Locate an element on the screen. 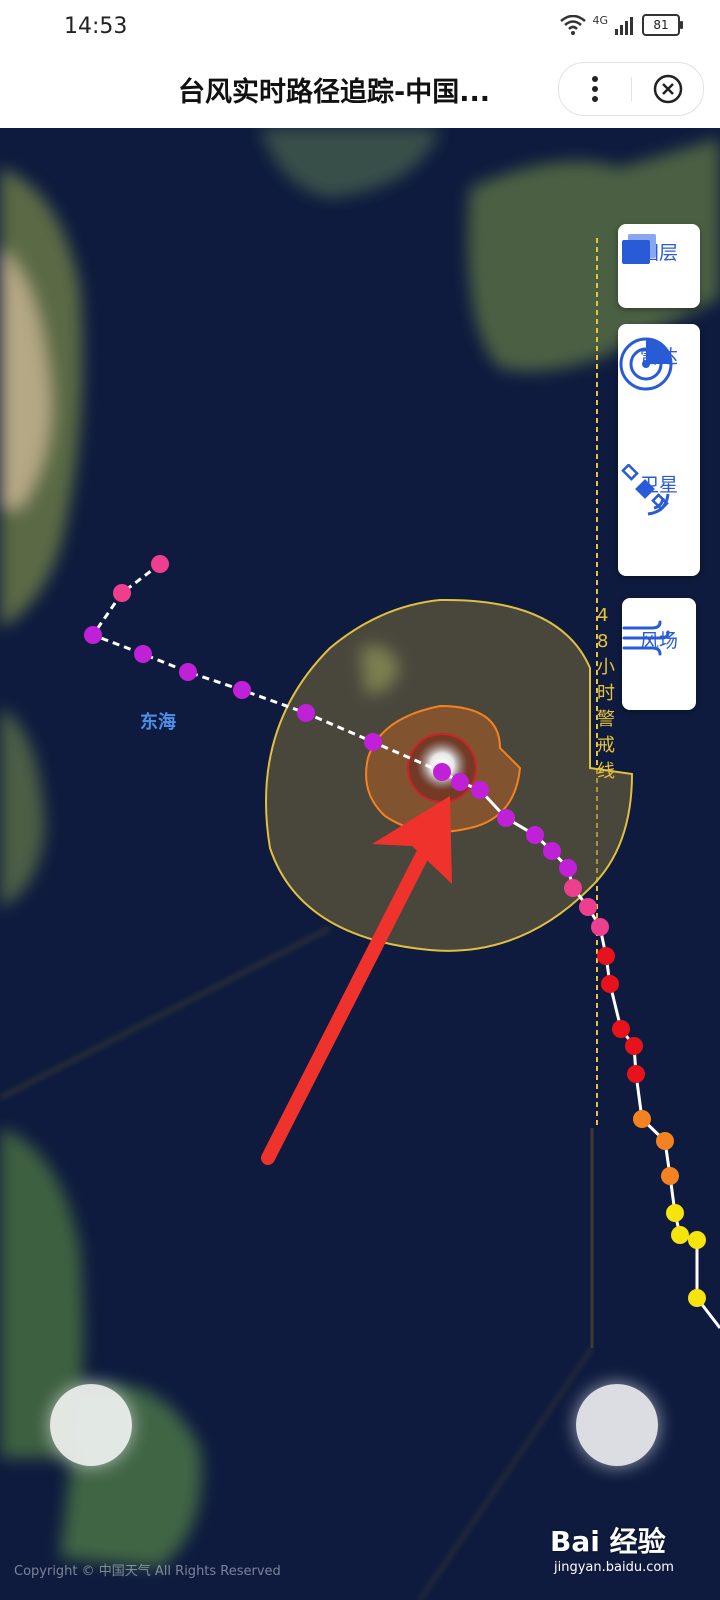 This screenshot has height=1600, width=720. layers-panel: 图层 is located at coordinates (659, 266).